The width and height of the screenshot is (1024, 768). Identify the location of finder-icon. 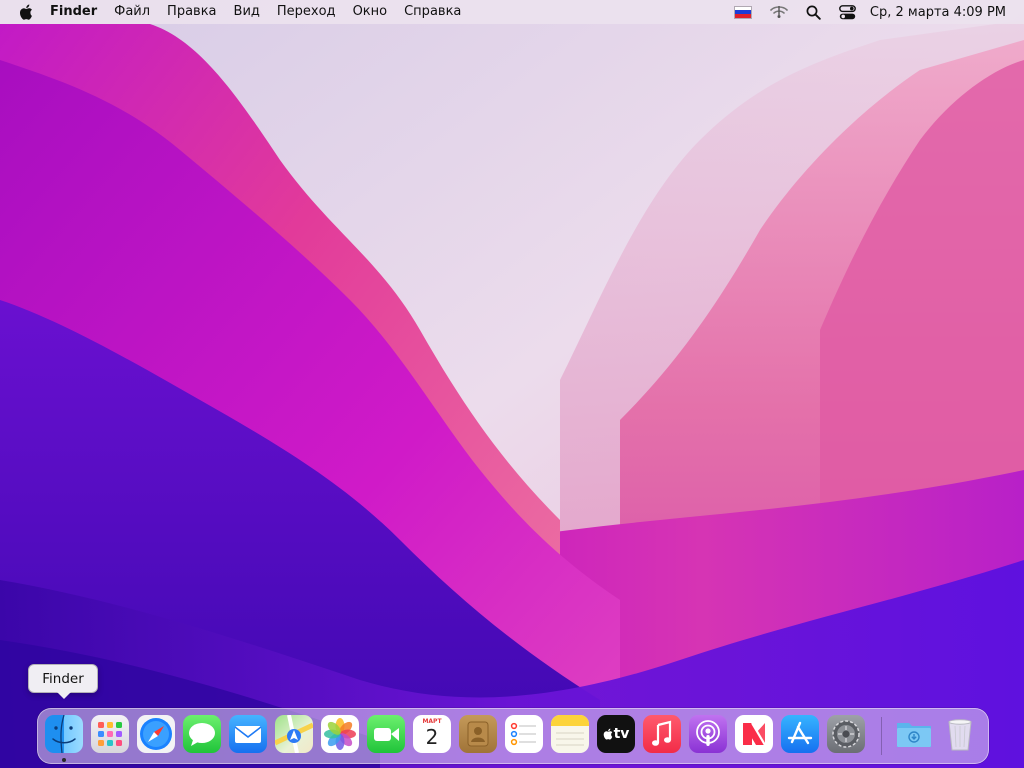
(64, 734).